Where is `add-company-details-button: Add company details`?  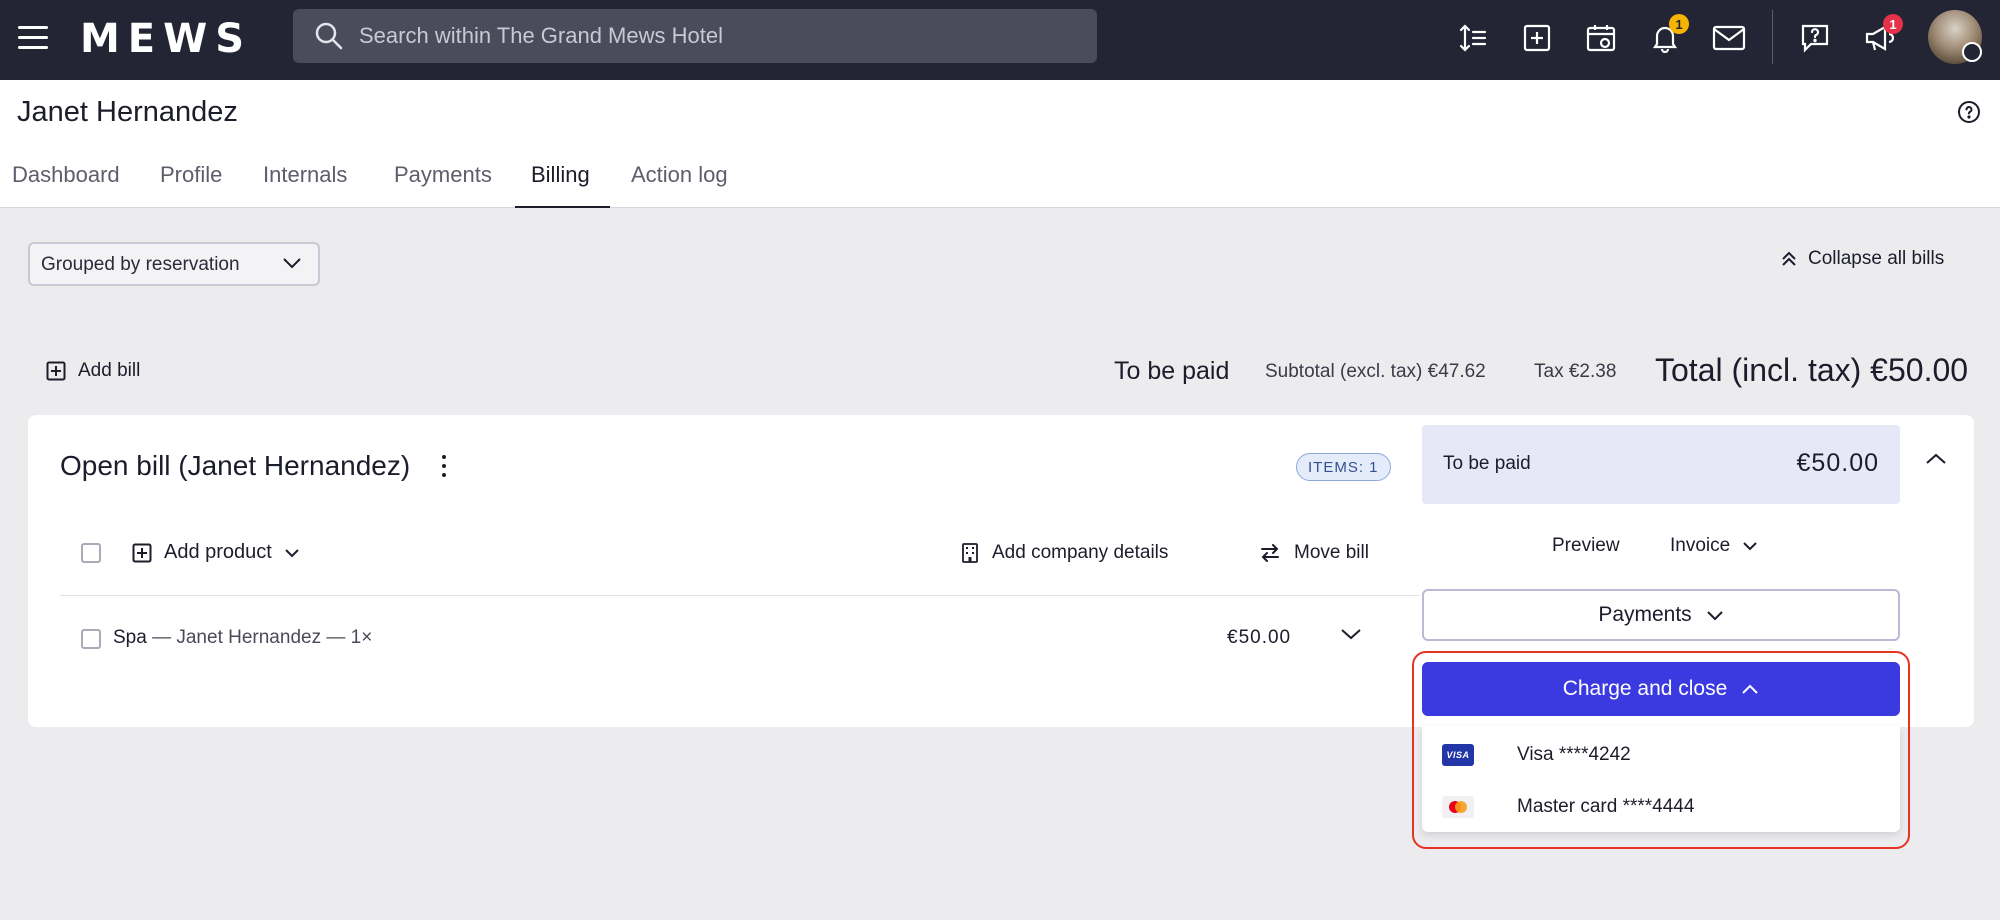
add-company-details-button: Add company details is located at coordinates (1065, 553).